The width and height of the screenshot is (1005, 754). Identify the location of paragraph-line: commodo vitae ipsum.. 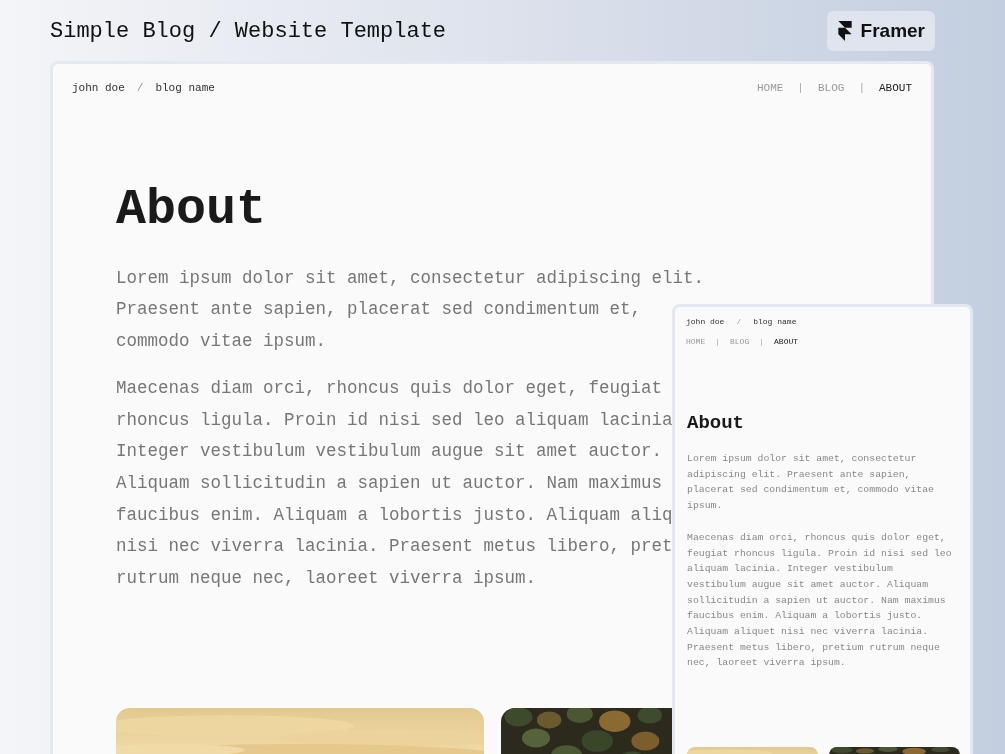
(221, 341).